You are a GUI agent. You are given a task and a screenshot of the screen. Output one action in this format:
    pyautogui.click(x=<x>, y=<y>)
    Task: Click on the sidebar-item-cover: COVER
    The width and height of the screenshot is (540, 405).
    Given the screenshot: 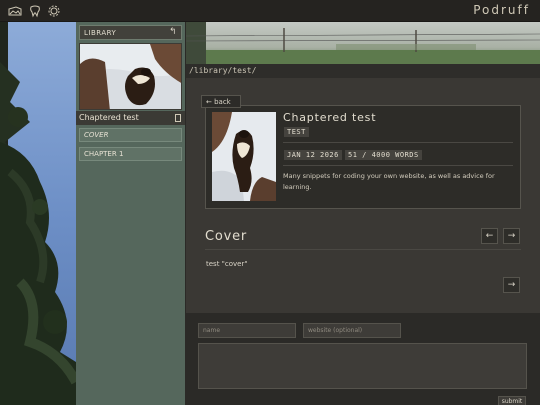 What is the action you would take?
    pyautogui.click(x=130, y=135)
    